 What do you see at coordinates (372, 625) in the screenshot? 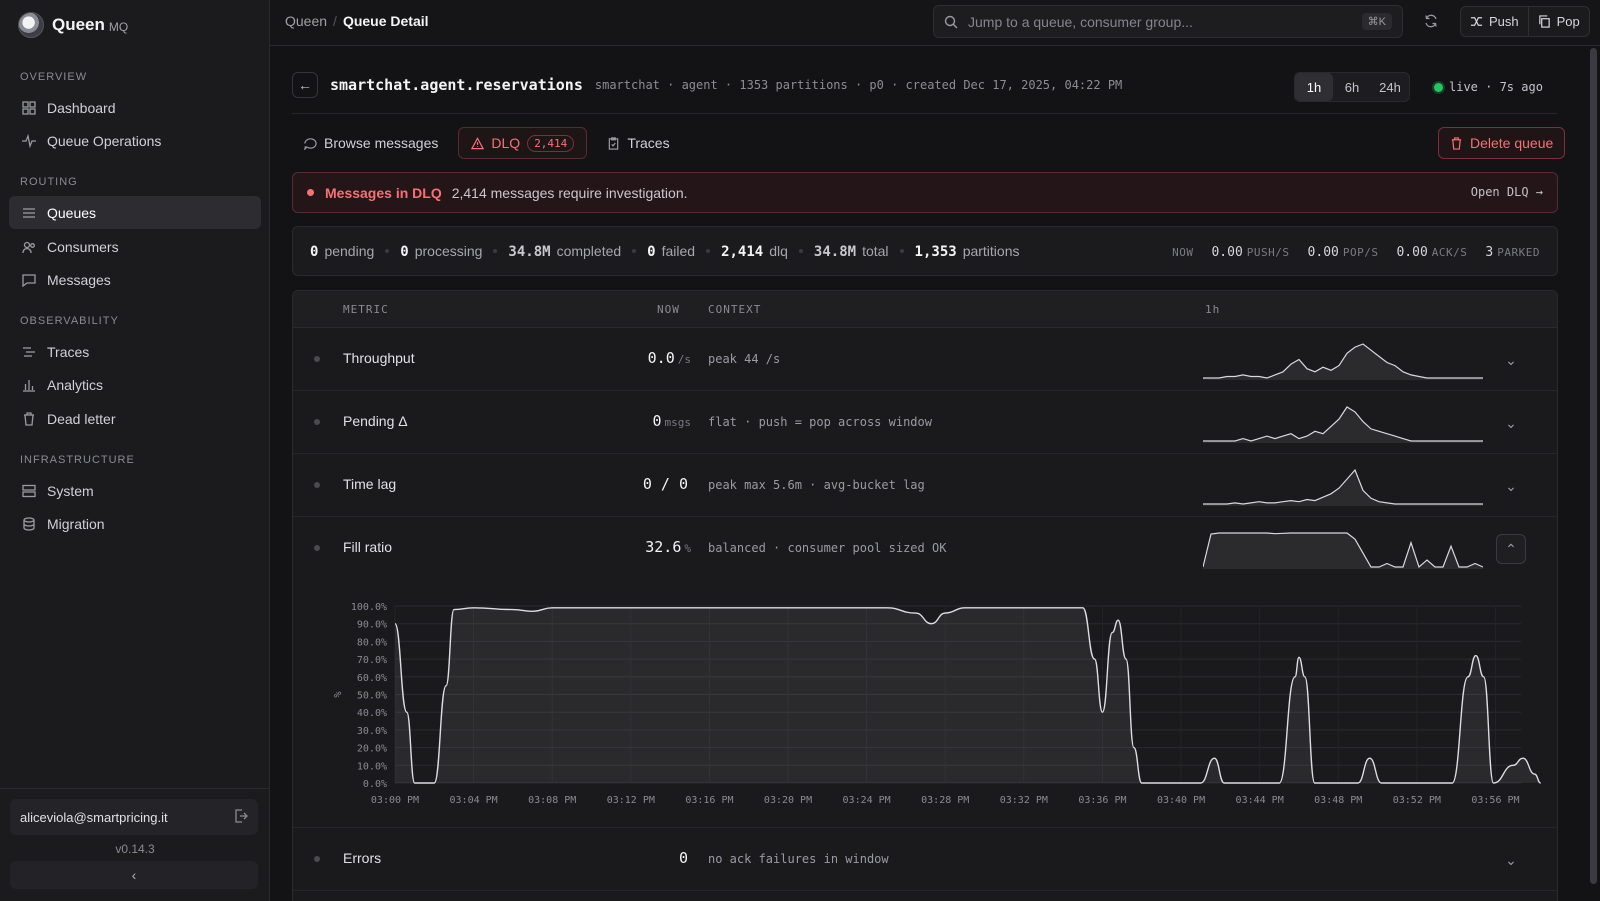
I see `y-tick-label: 90.0%` at bounding box center [372, 625].